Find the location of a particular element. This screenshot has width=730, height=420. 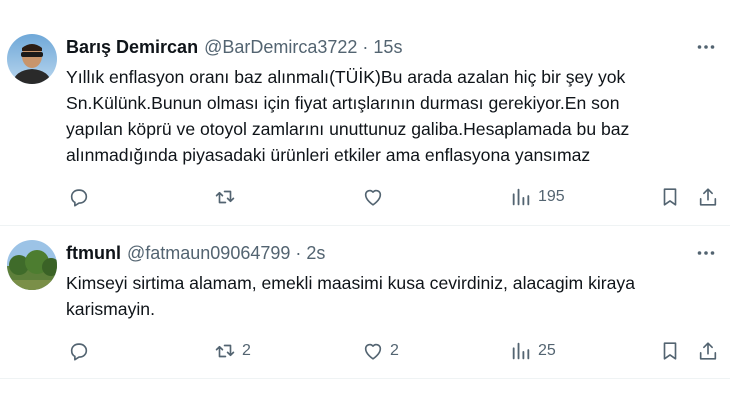

retweet-button is located at coordinates (228, 197).